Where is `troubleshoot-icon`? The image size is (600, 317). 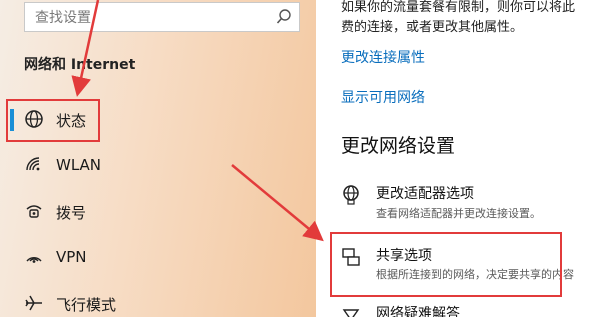
troubleshoot-icon is located at coordinates (351, 313).